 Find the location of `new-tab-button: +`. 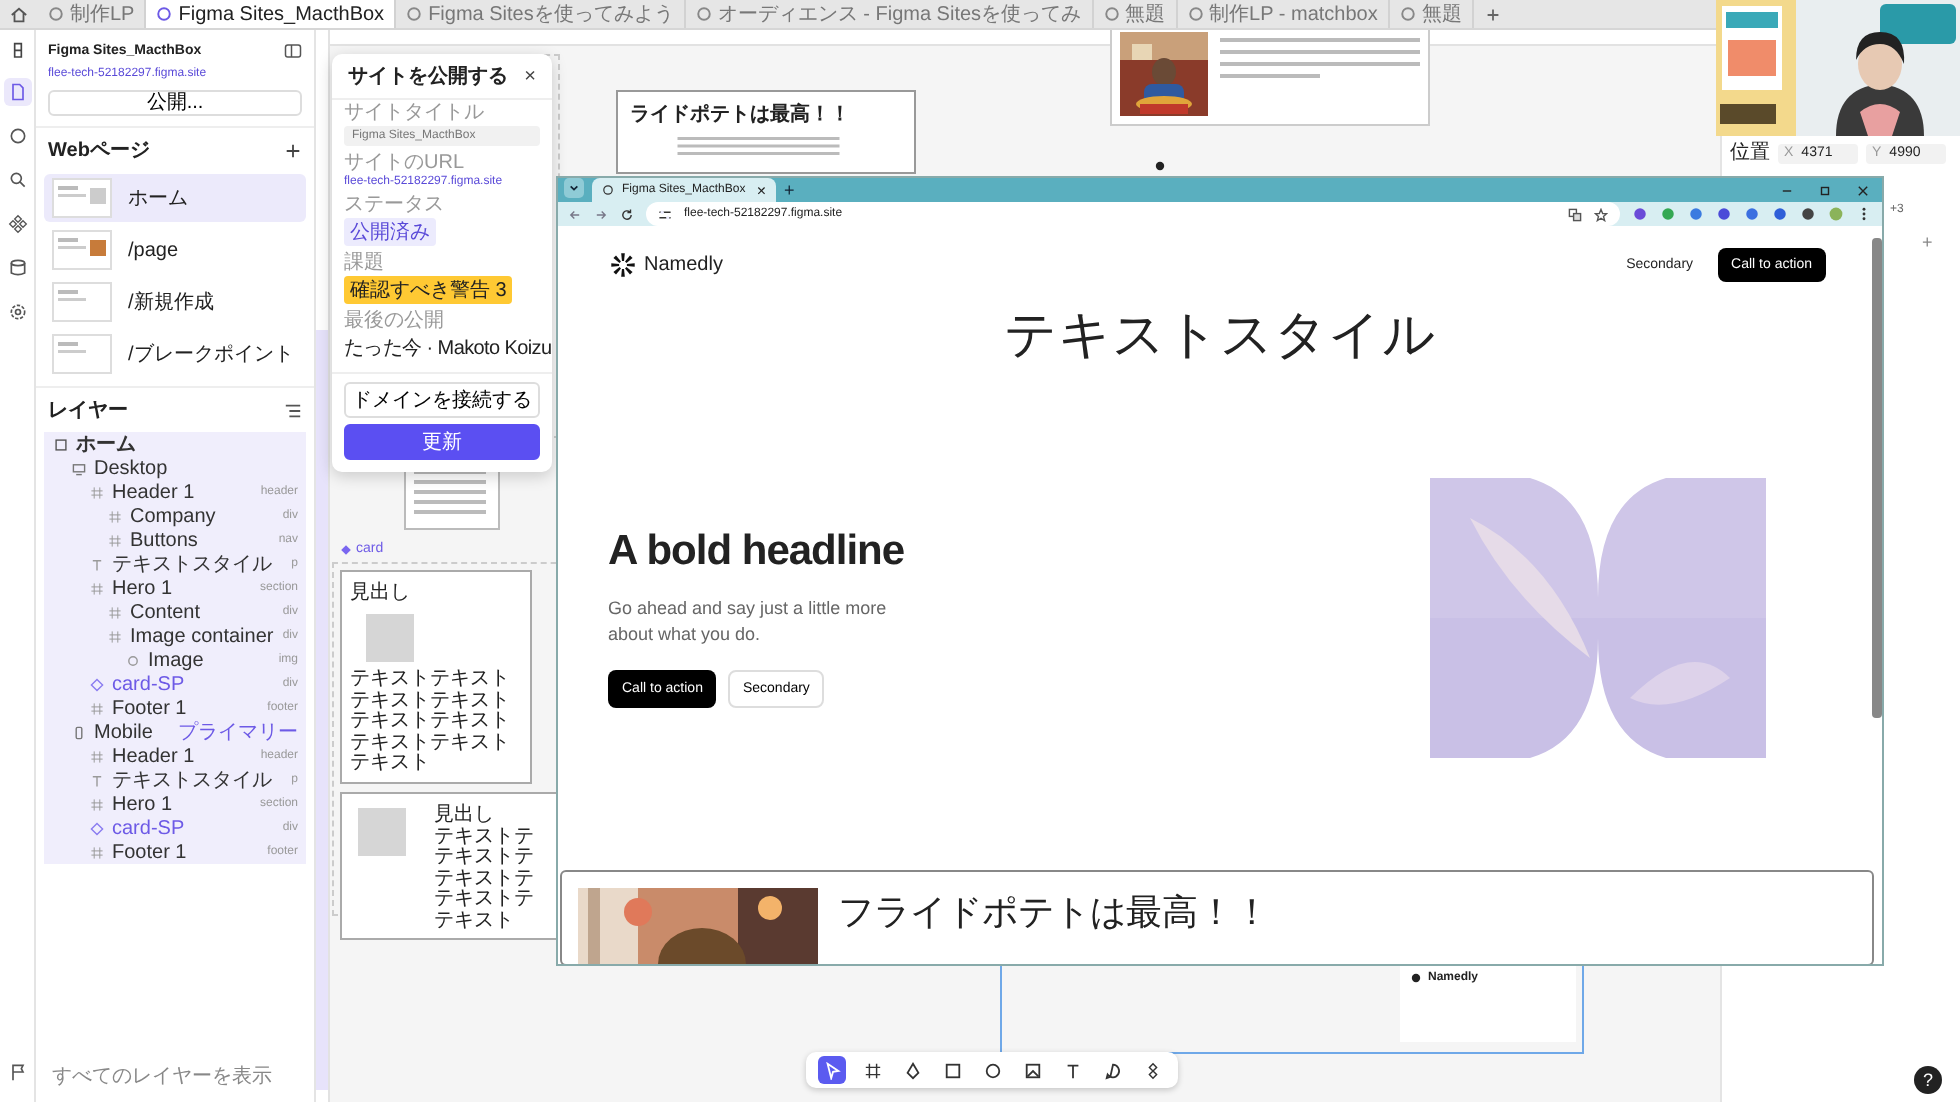

new-tab-button: + is located at coordinates (789, 190).